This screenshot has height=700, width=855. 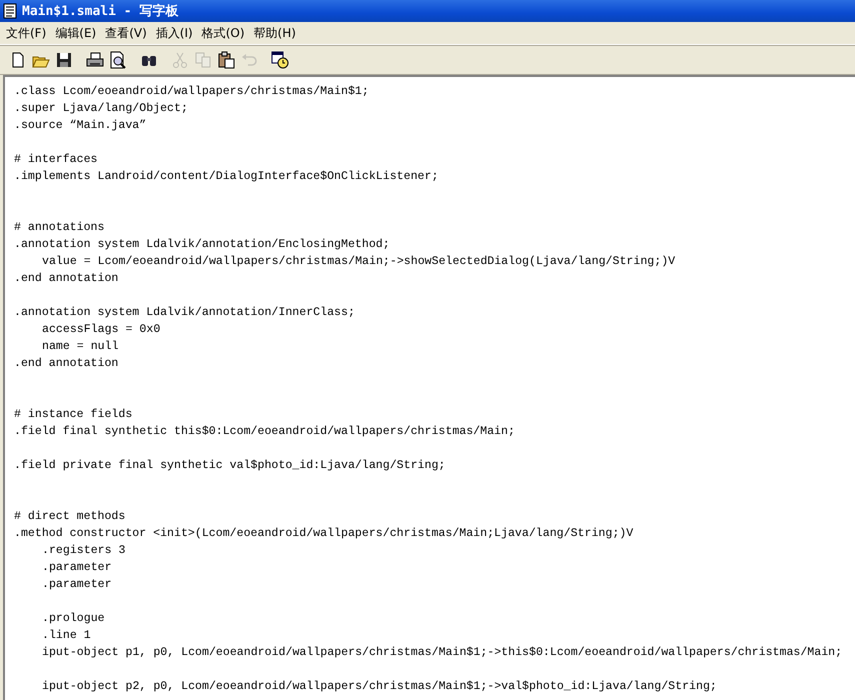 I want to click on code-line: .method constructor <init>(Lcom/eoeandroid/wallpapers/christmas/Main;Ljava/lang/String;)V, so click(x=324, y=533).